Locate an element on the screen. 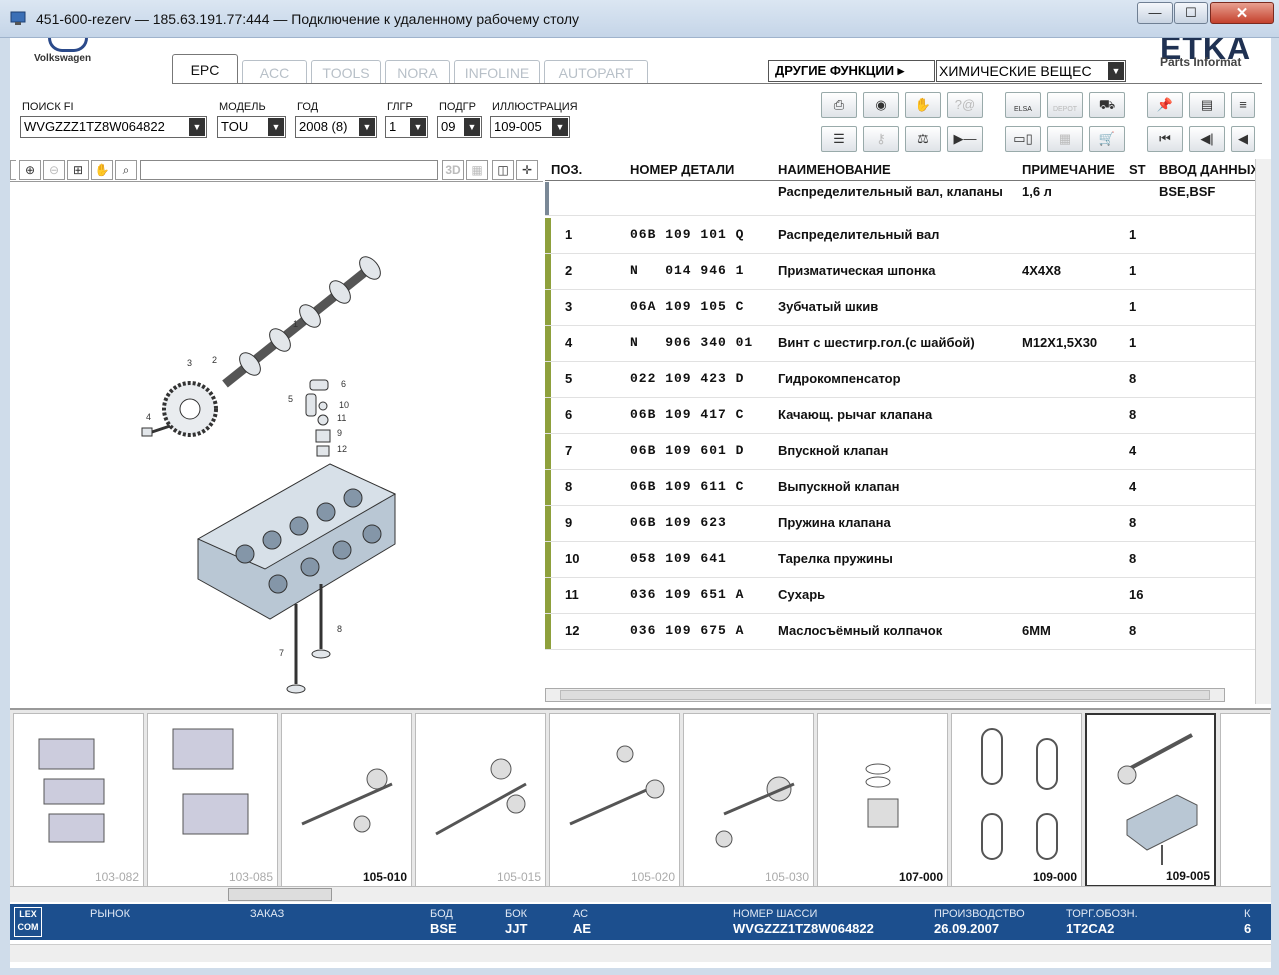  table-row: 9 06B 109 623 Пружина клапана 8 is located at coordinates (900, 524).